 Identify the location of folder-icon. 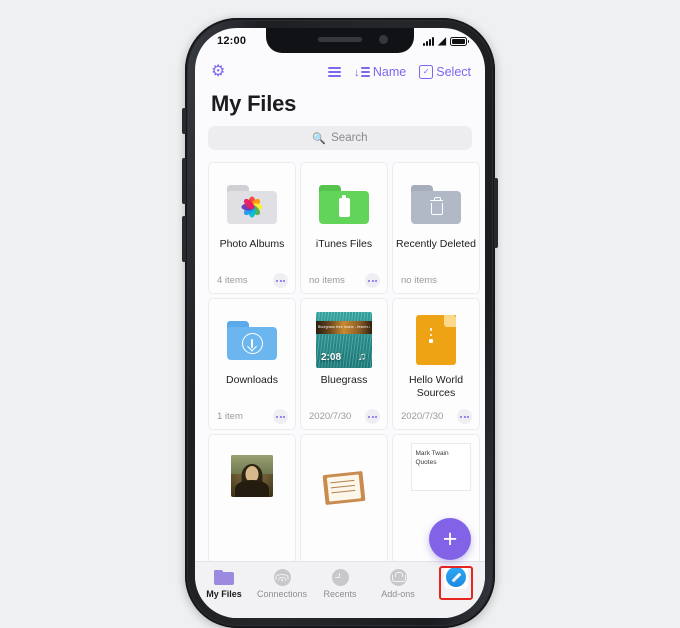
(224, 577).